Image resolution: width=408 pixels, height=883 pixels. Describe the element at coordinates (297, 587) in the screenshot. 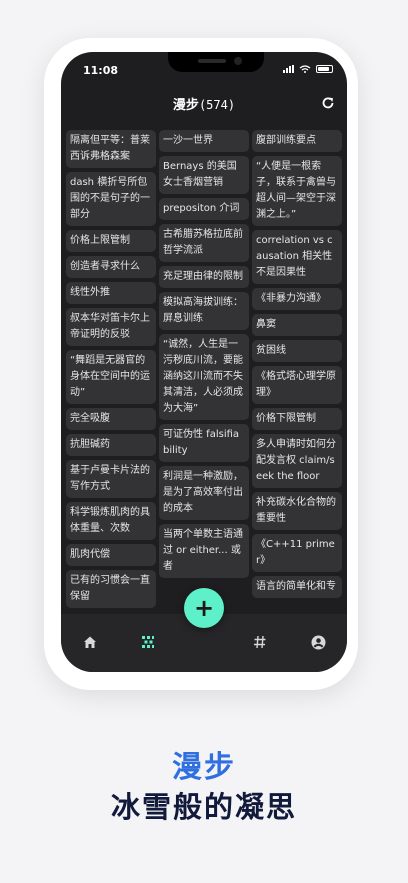

I see `note-card: 语言的简单化和专` at that location.